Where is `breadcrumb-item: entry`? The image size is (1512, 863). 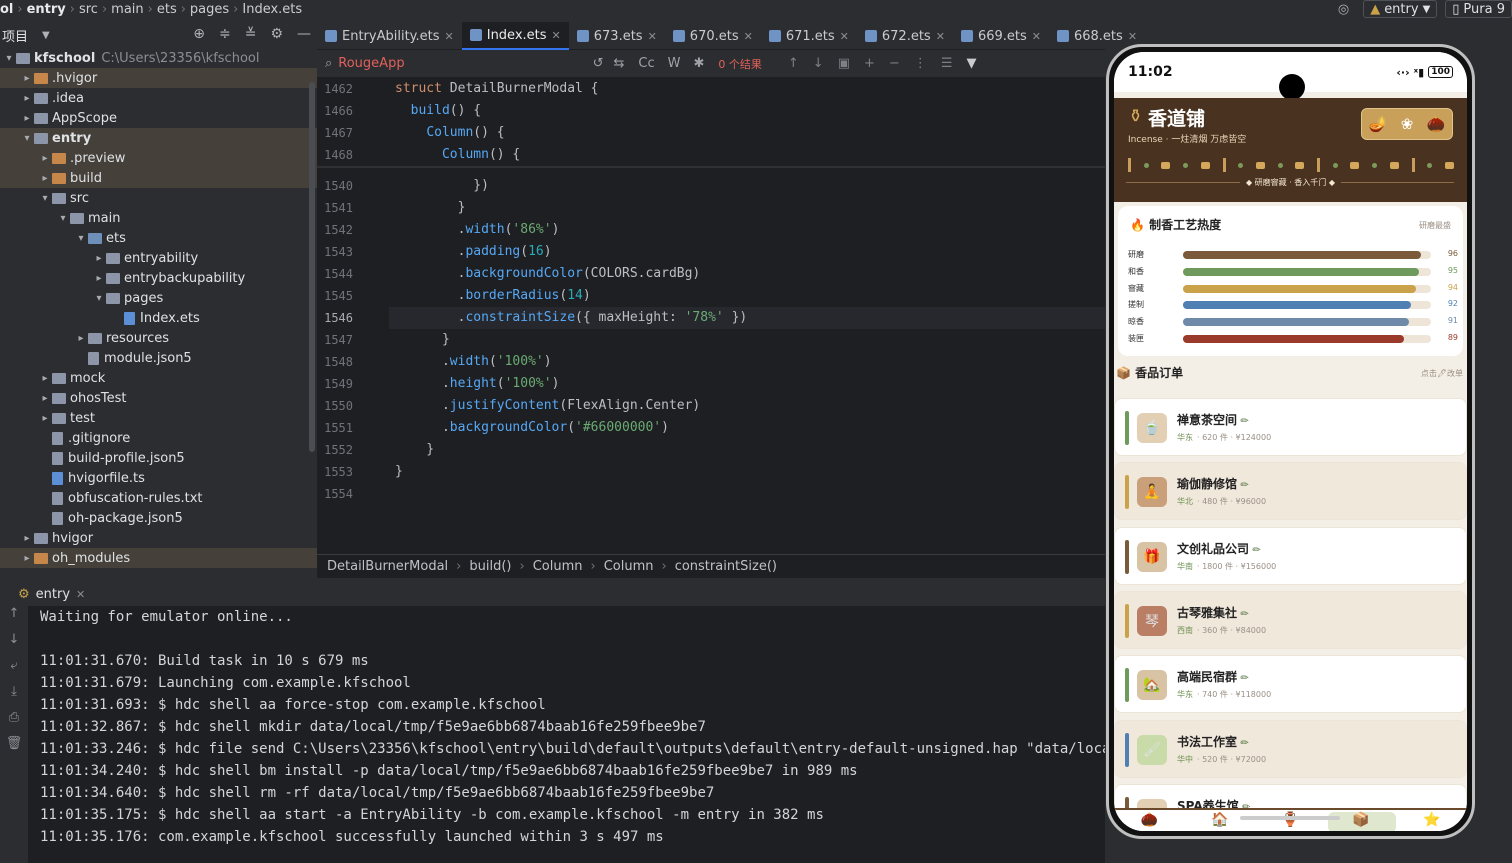 breadcrumb-item: entry is located at coordinates (46, 9).